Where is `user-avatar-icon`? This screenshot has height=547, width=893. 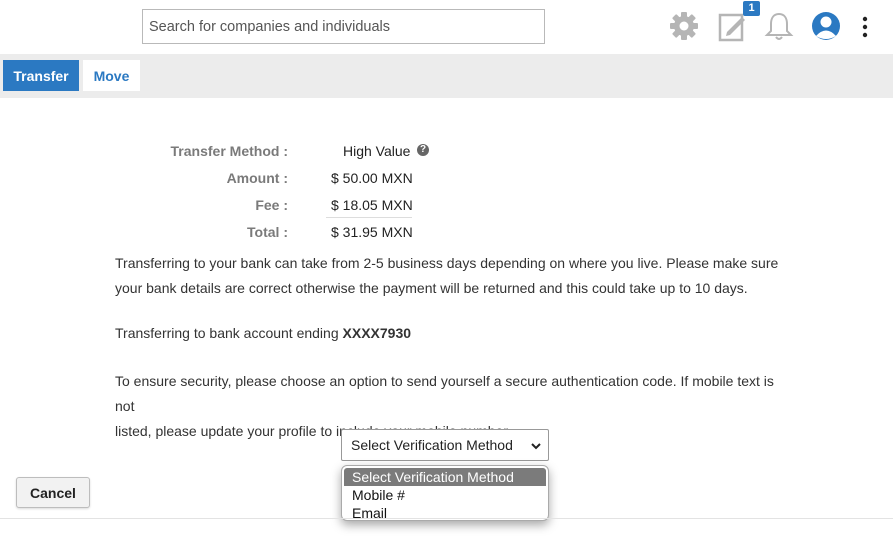
user-avatar-icon is located at coordinates (826, 26).